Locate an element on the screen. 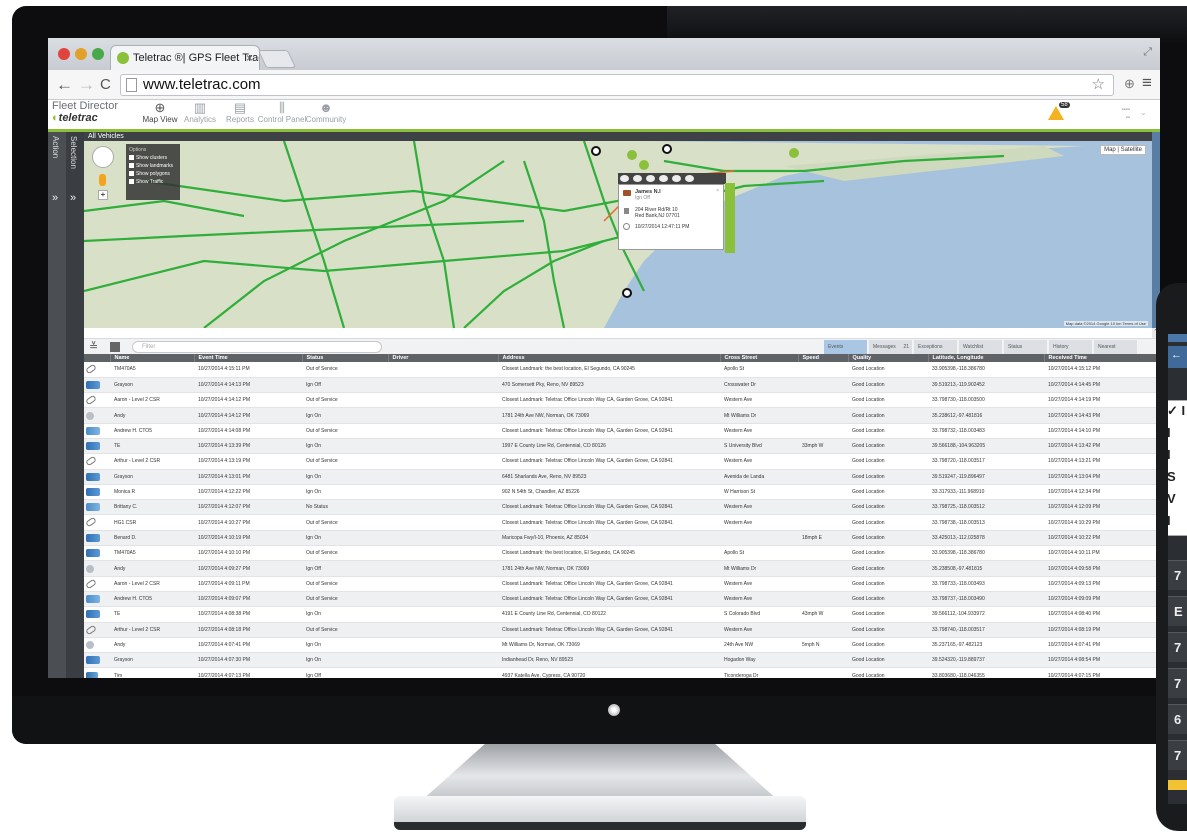 The width and height of the screenshot is (1187, 837). nav-community: ☻ Community is located at coordinates (326, 112).